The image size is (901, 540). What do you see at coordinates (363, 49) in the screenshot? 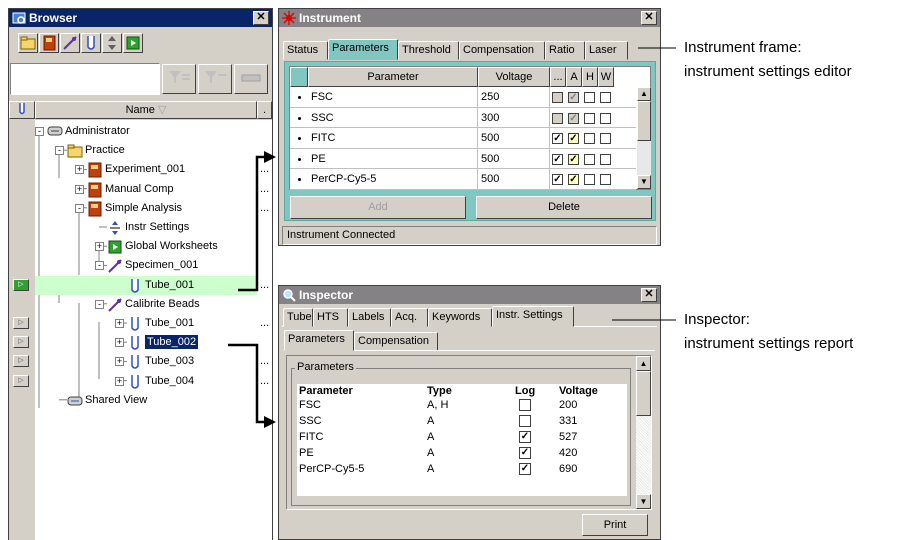
I see `tab-parameters: Parameters` at bounding box center [363, 49].